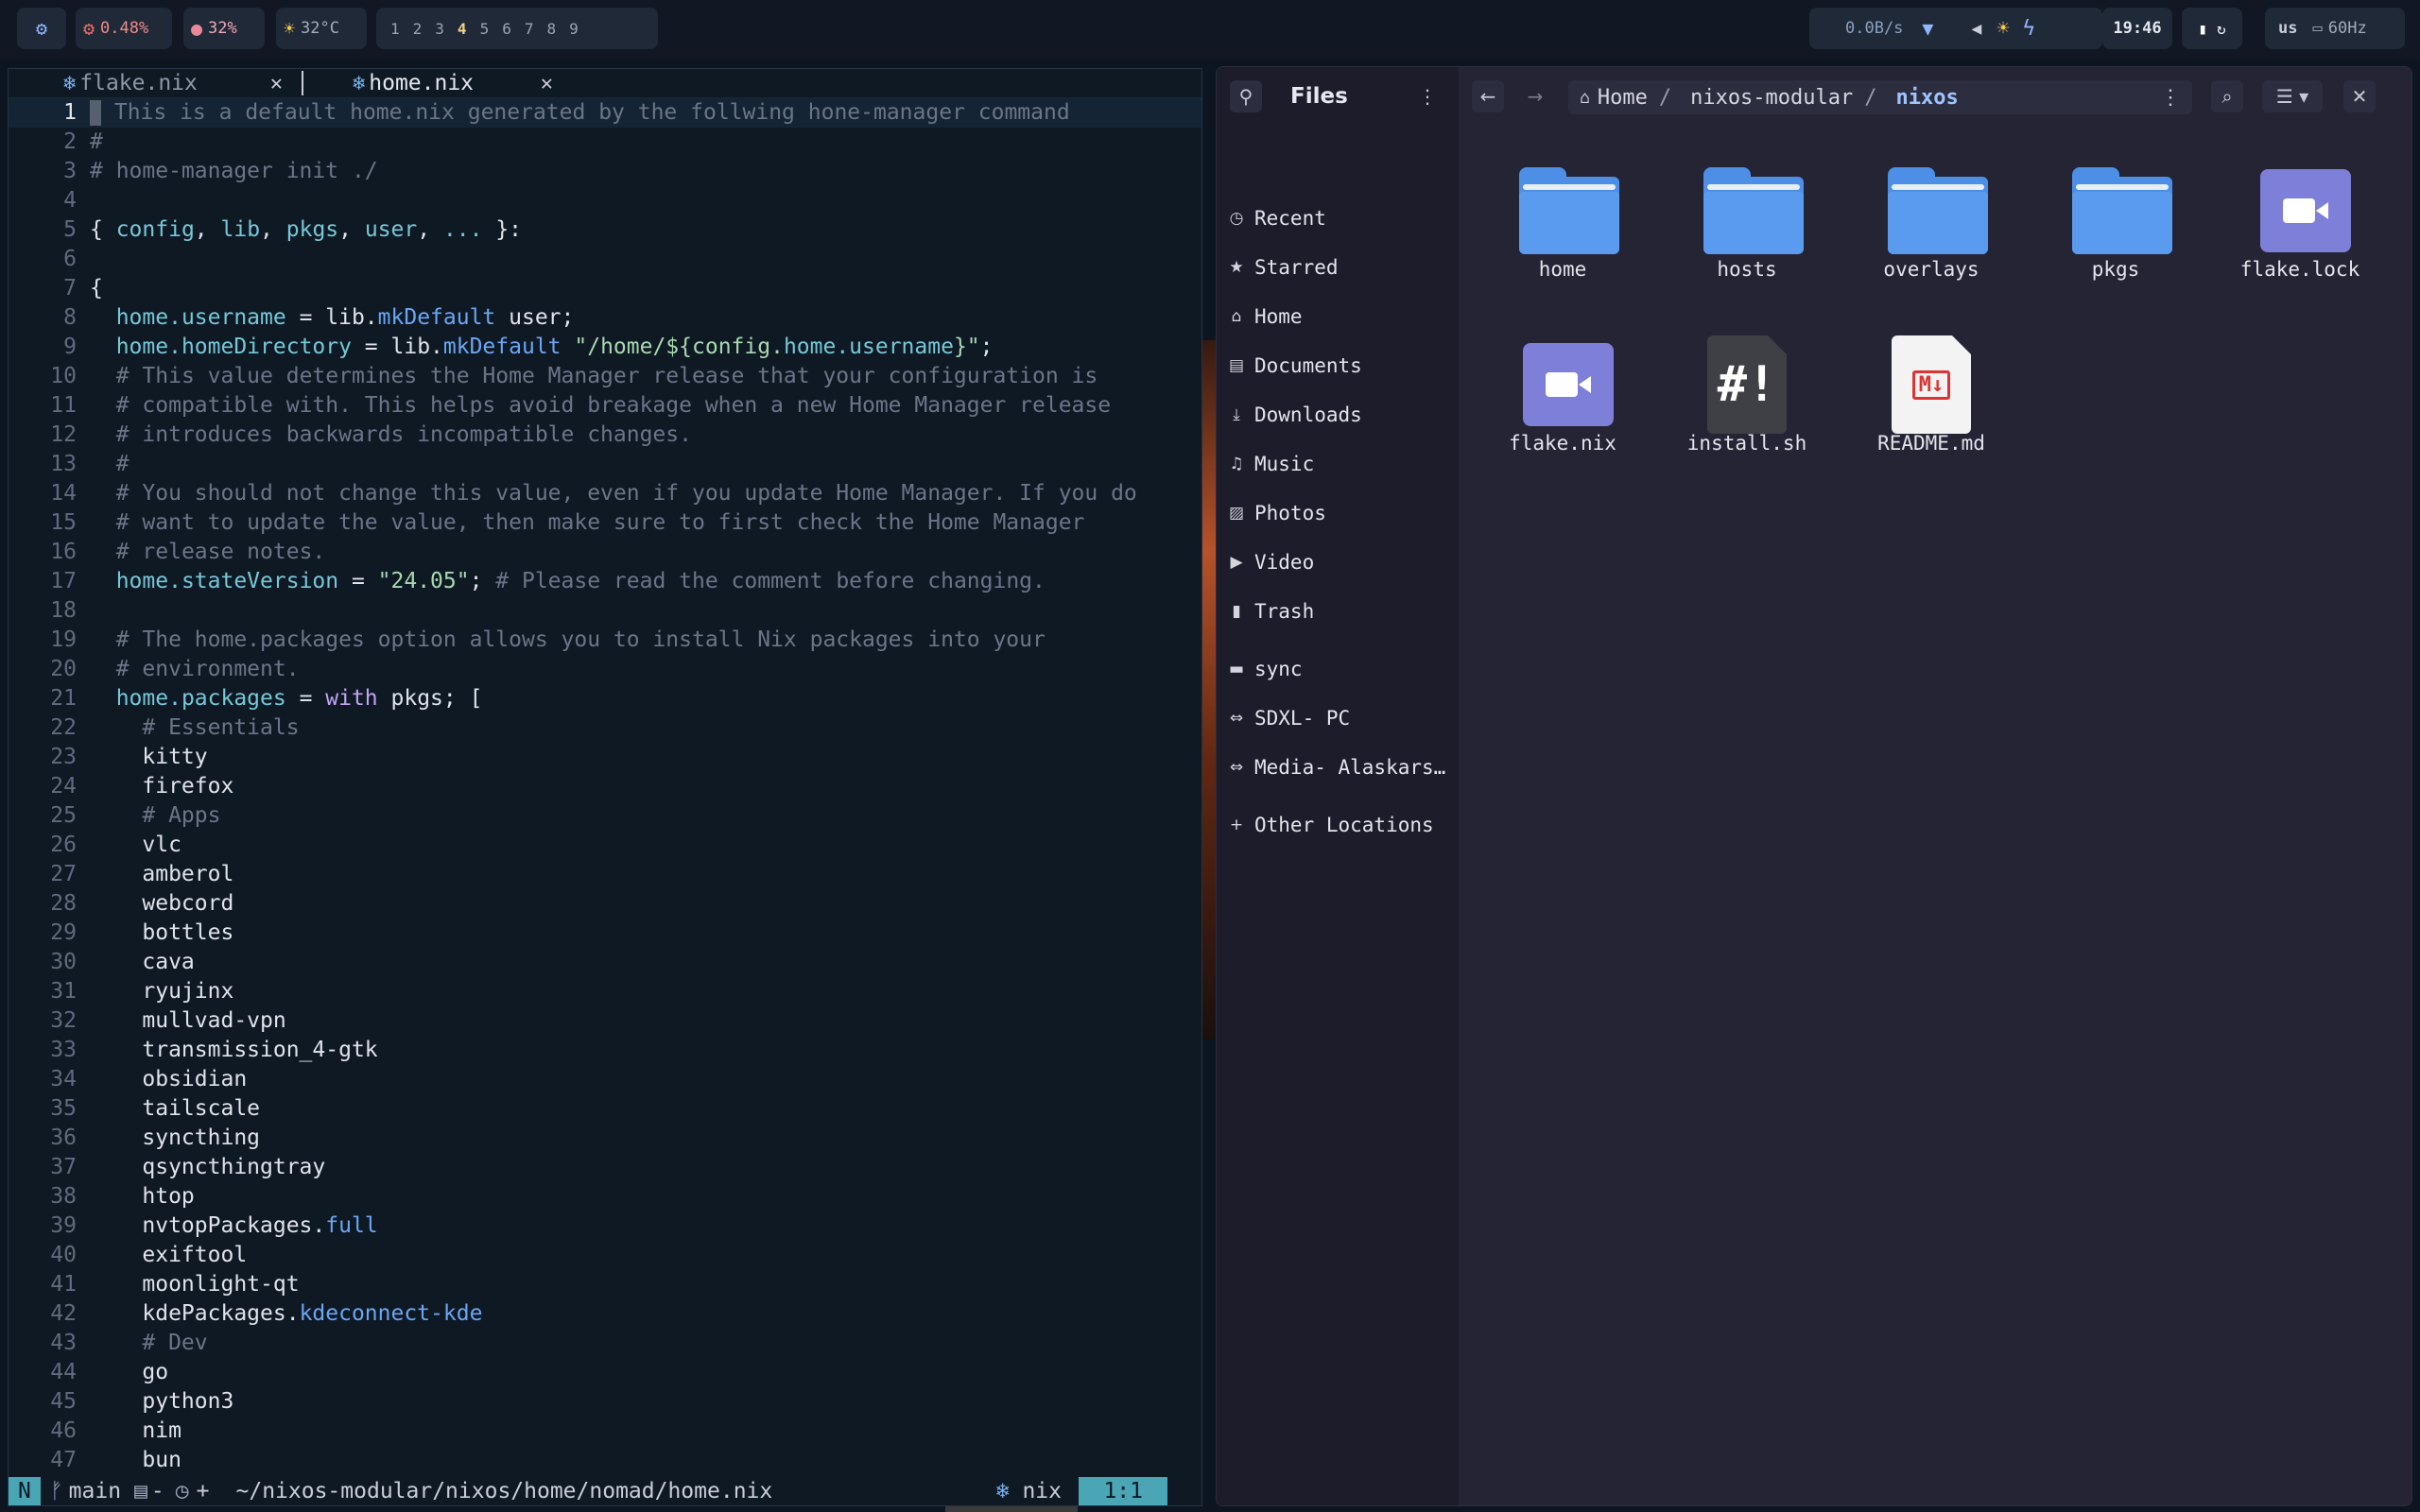  Describe the element at coordinates (395, 29) in the screenshot. I see `workspace-1: 1` at that location.